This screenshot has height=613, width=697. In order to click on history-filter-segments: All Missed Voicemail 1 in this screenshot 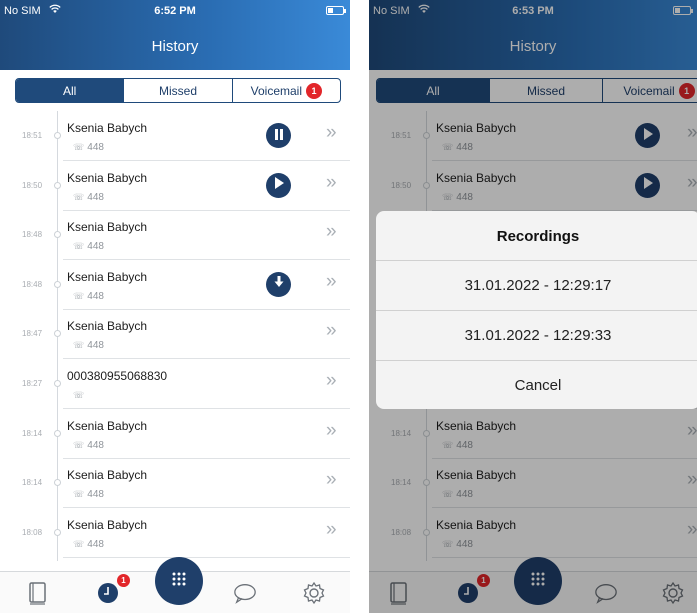, I will do `click(178, 90)`.